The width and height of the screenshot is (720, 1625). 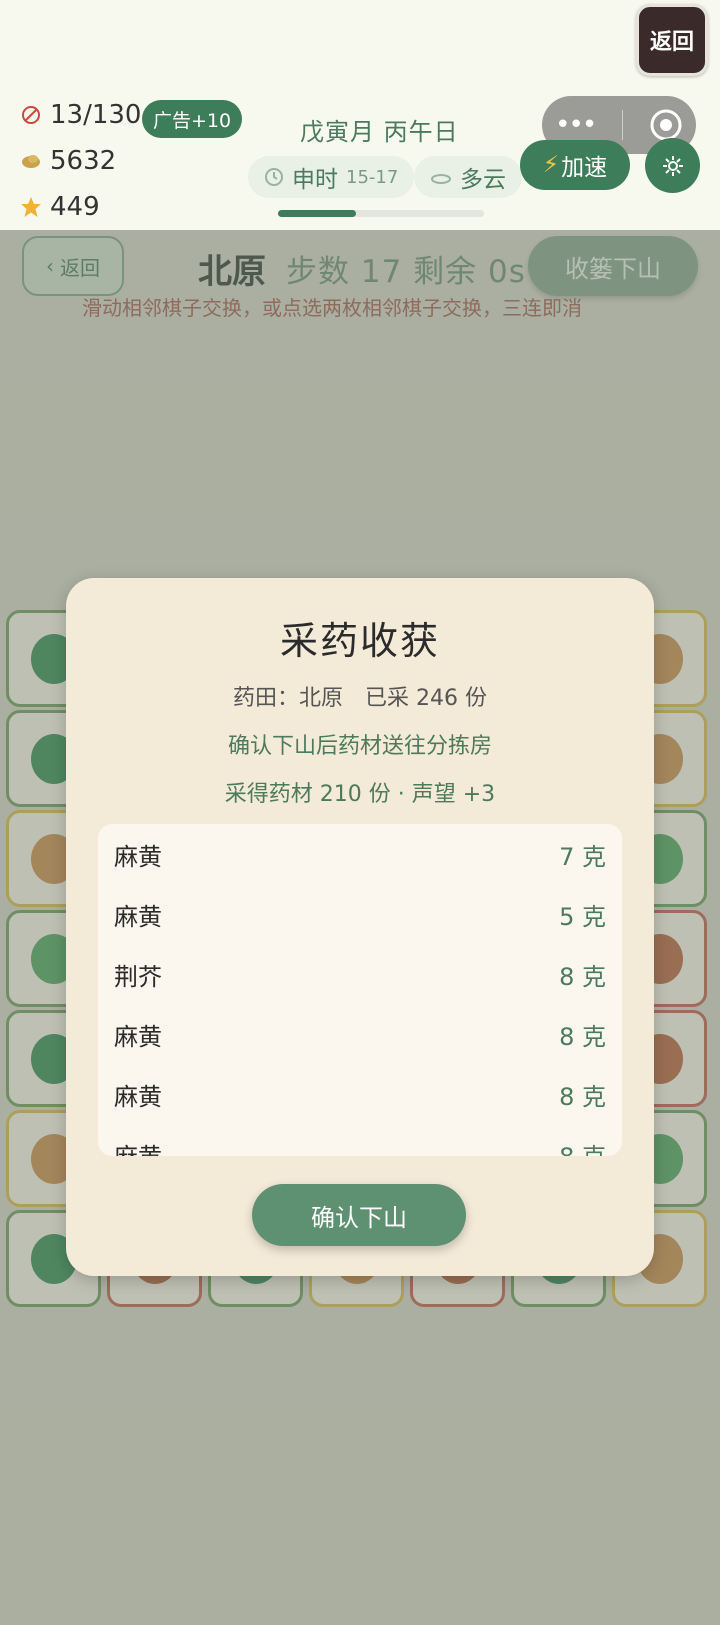 I want to click on stars-stat: 449, so click(x=60, y=207).